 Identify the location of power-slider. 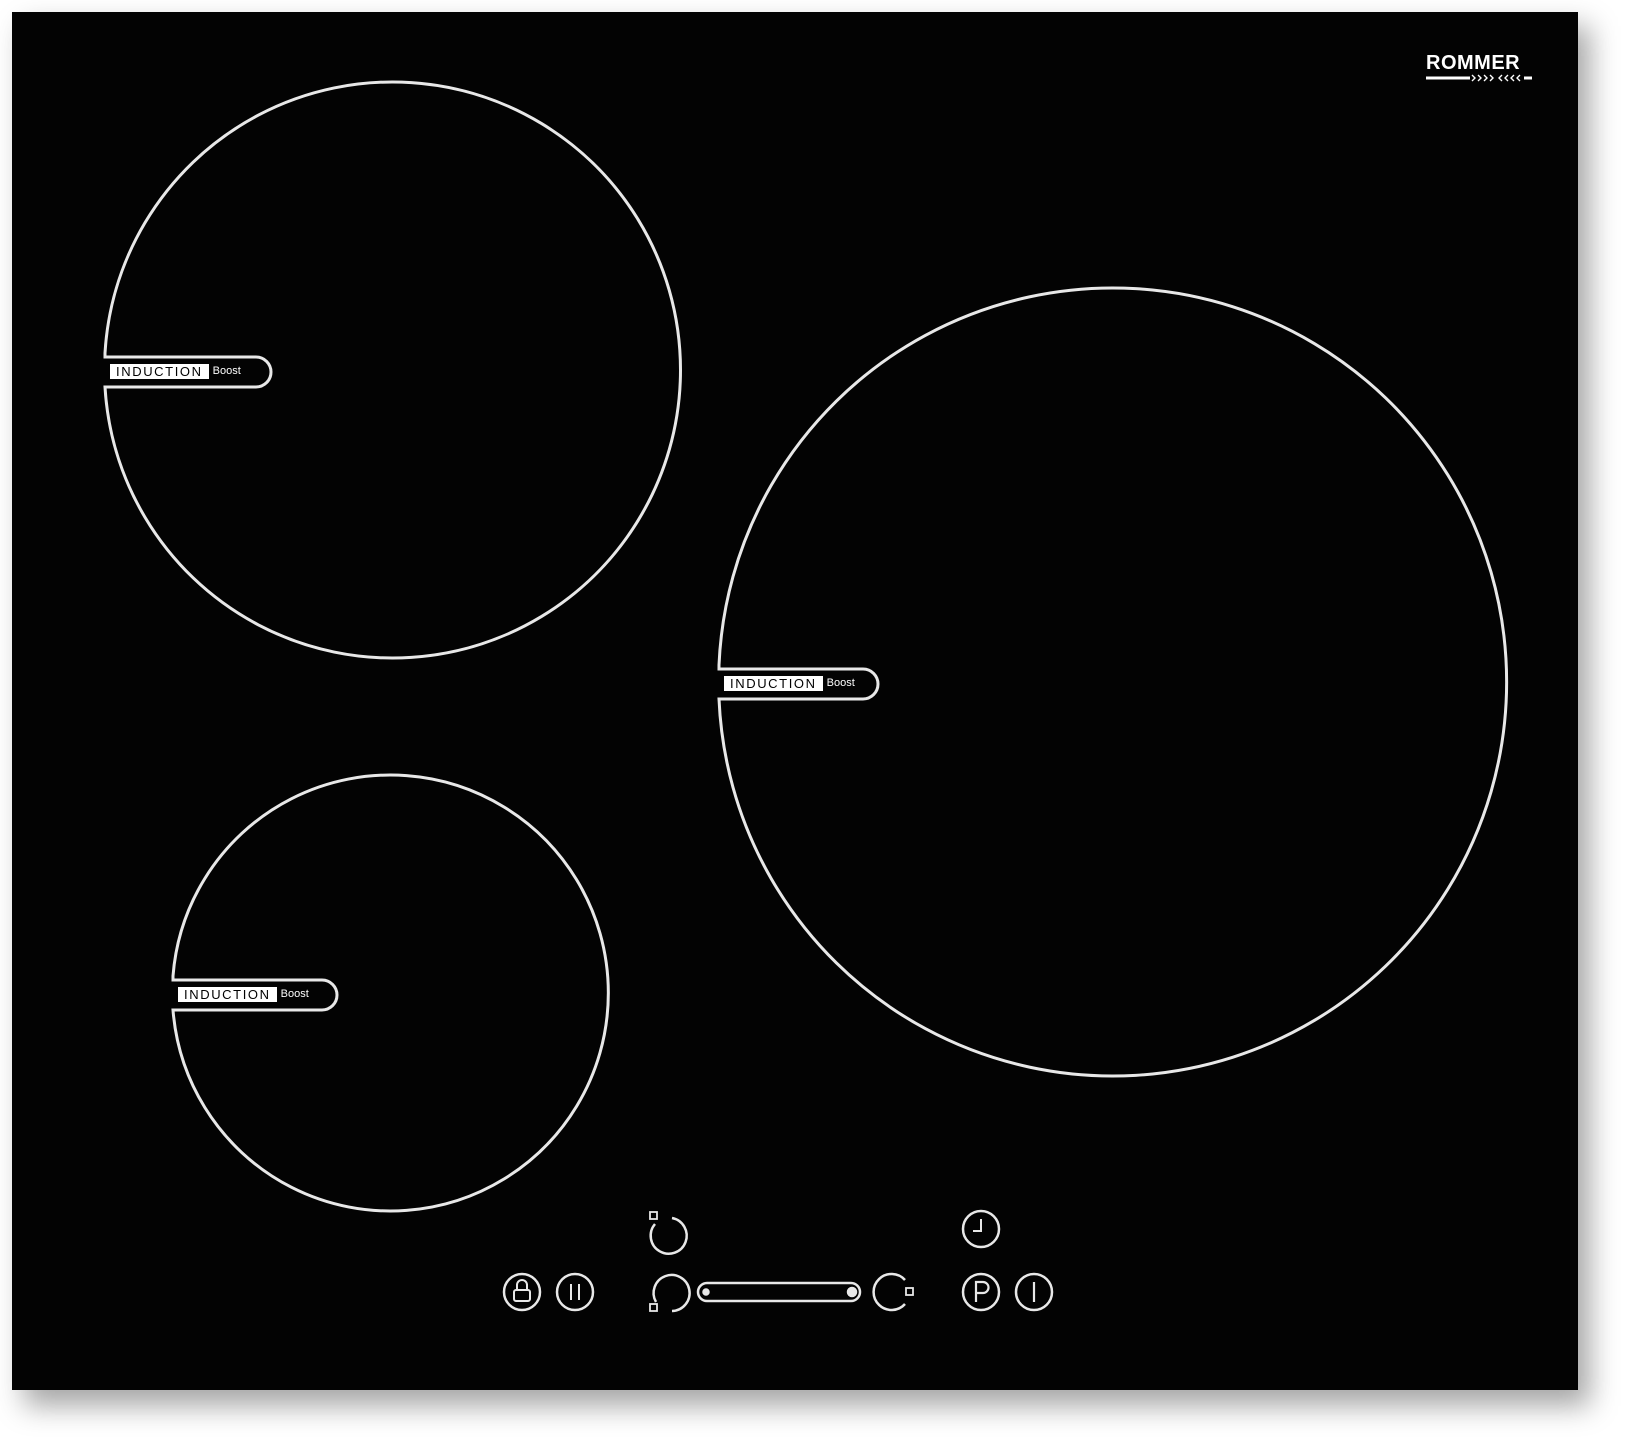
(779, 1292).